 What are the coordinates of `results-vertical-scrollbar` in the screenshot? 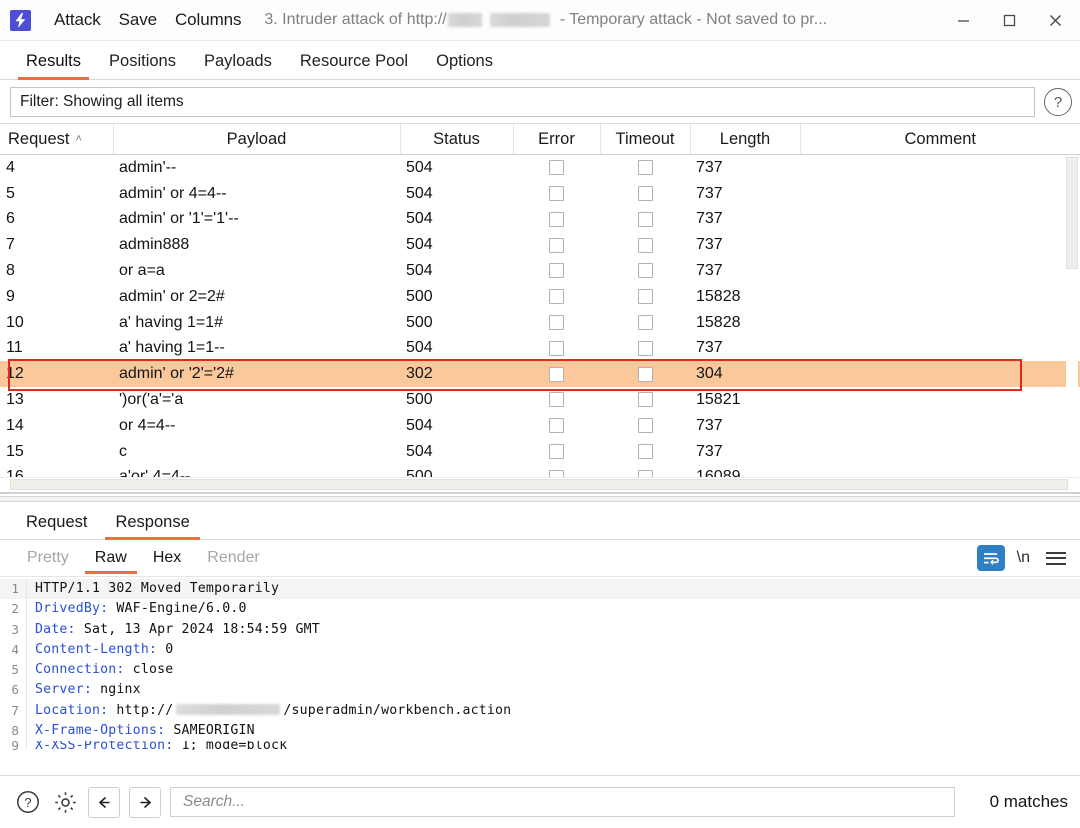 It's located at (1072, 316).